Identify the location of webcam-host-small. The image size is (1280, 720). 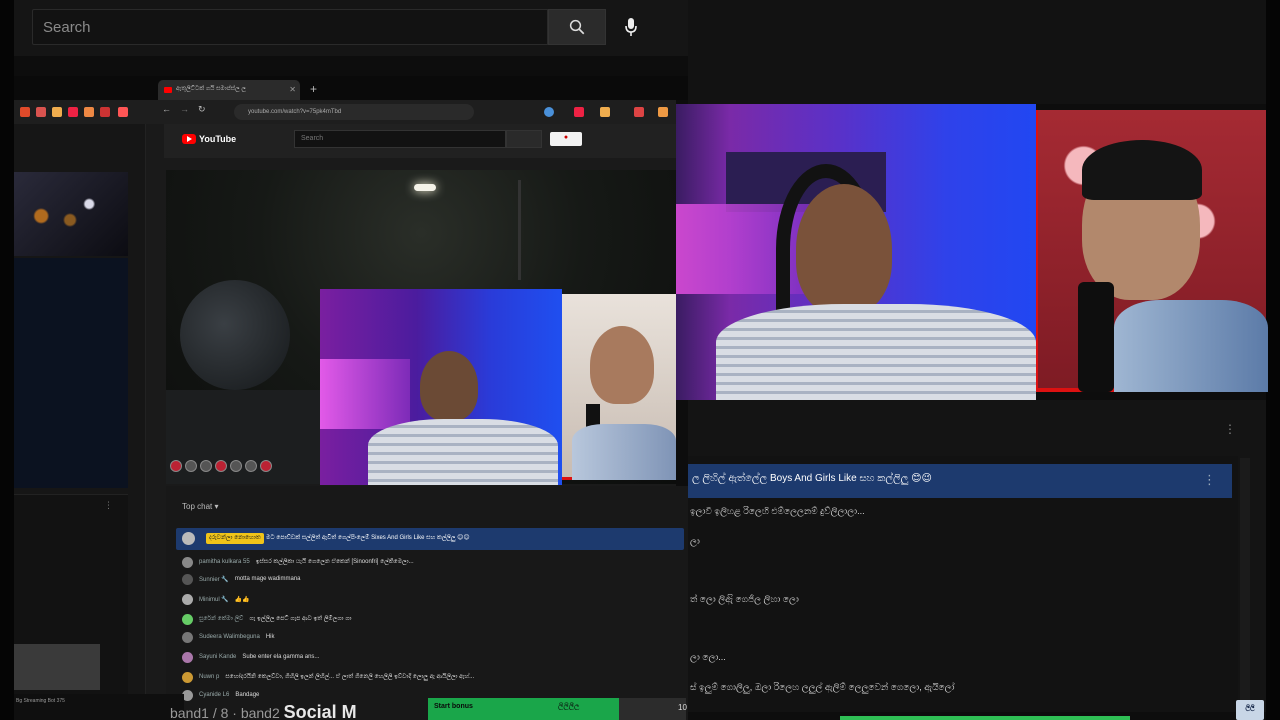
(441, 387).